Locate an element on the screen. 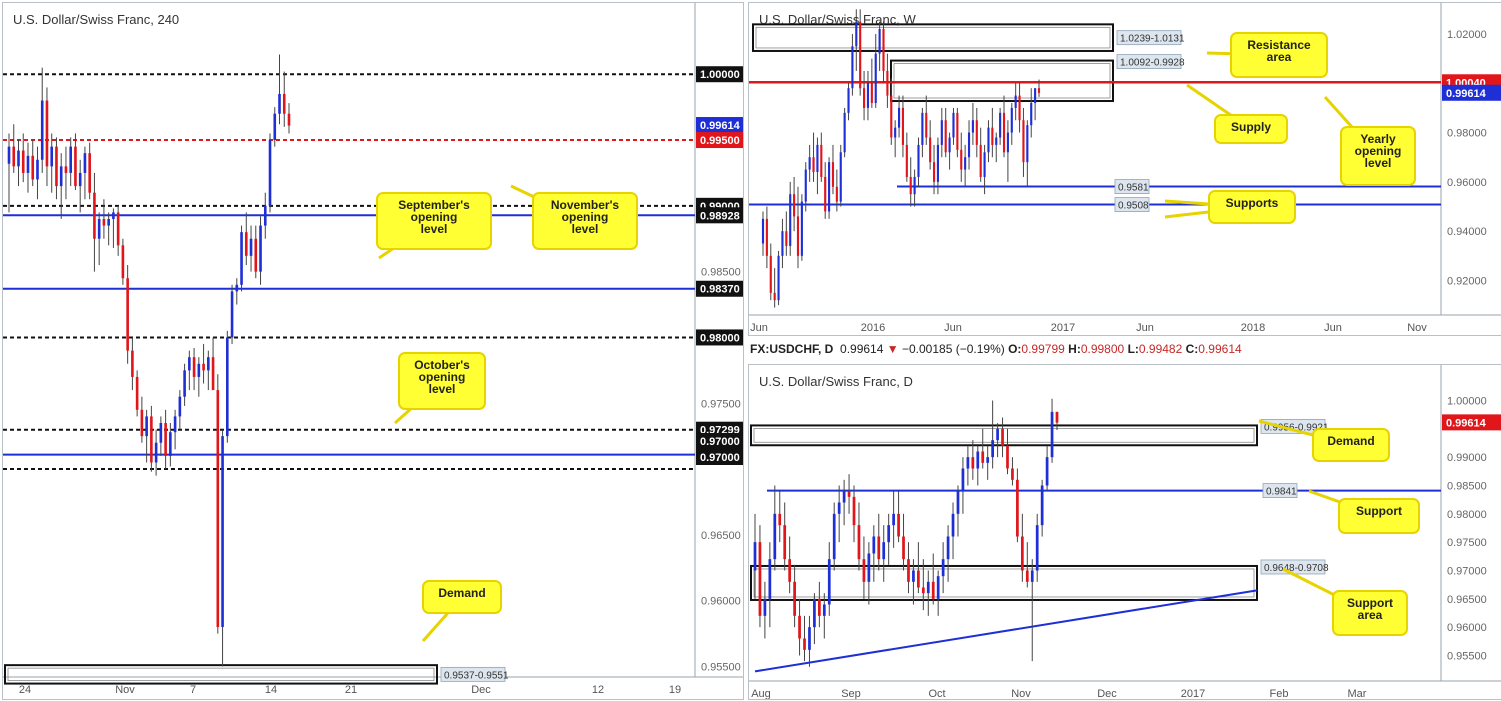 The width and height of the screenshot is (1501, 701). y-tick-label: 0.98000 is located at coordinates (1467, 515).